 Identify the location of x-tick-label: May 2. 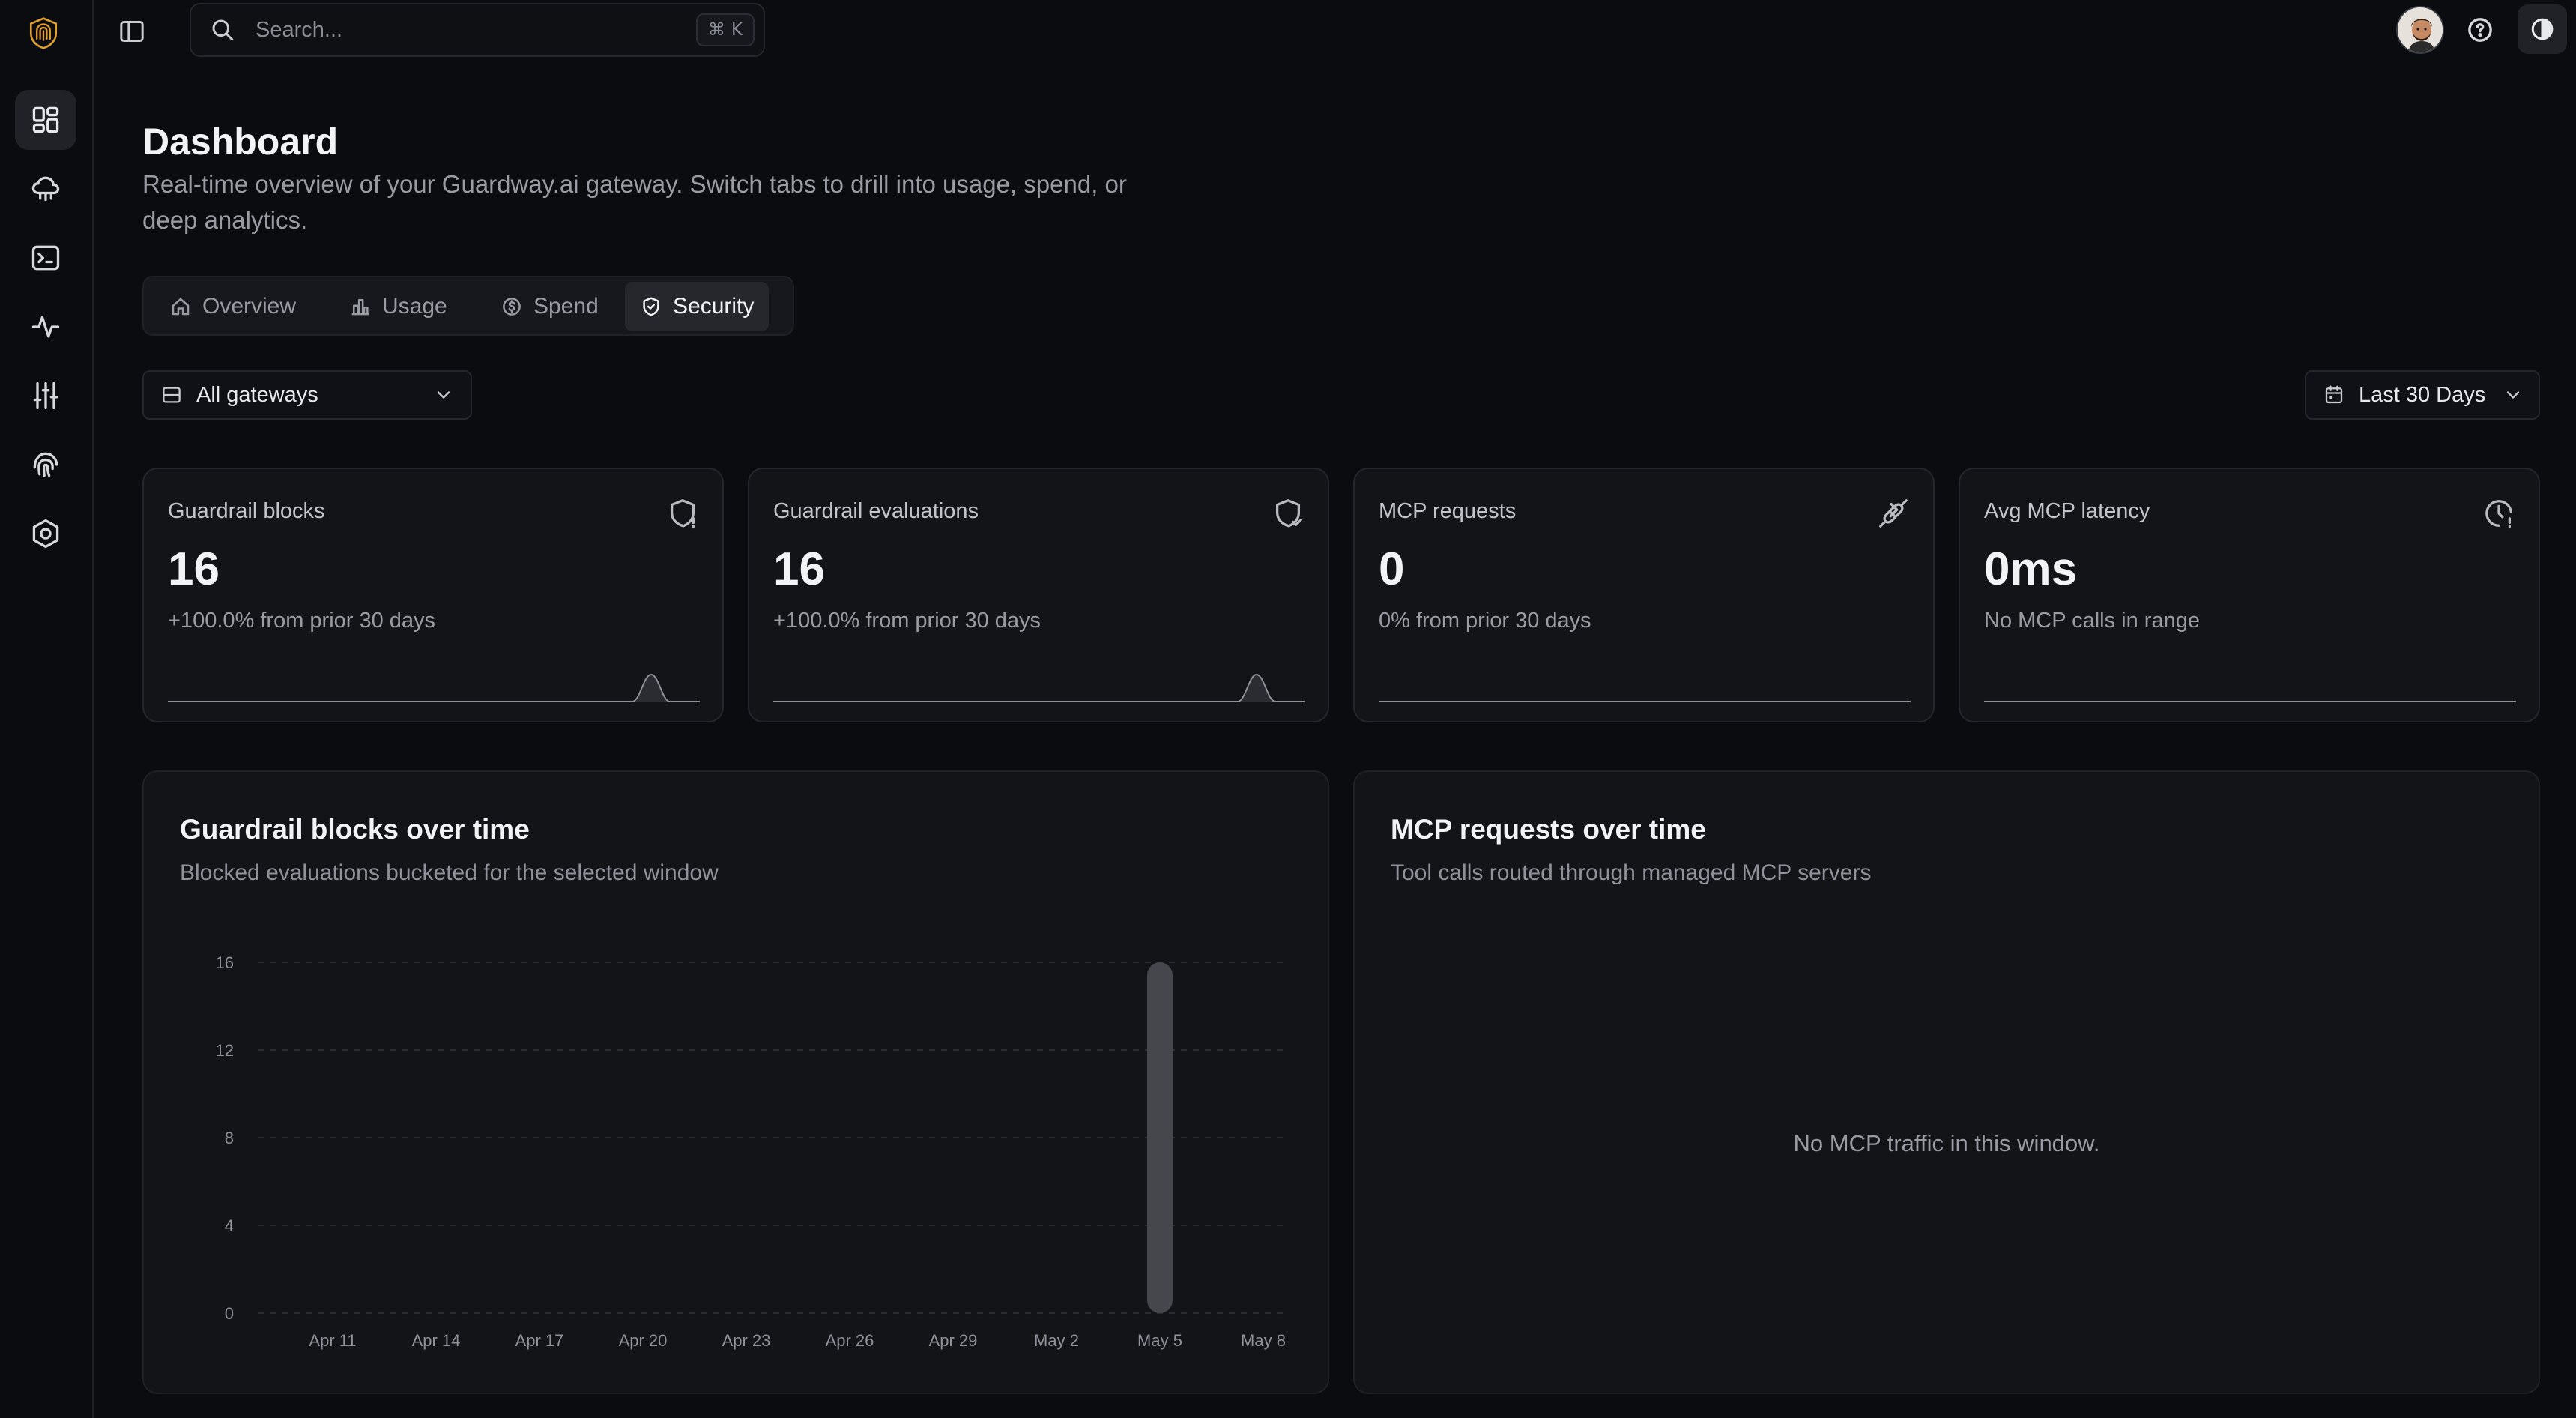
(1056, 1340).